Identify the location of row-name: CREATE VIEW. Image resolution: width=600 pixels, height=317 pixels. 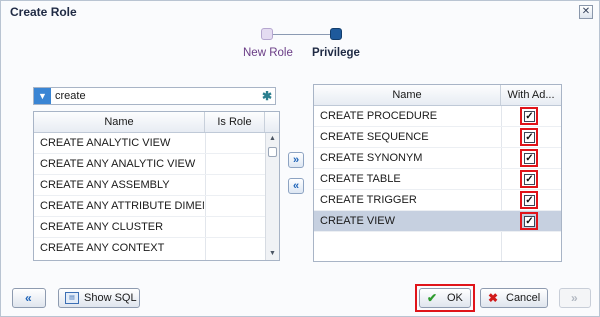
(357, 221).